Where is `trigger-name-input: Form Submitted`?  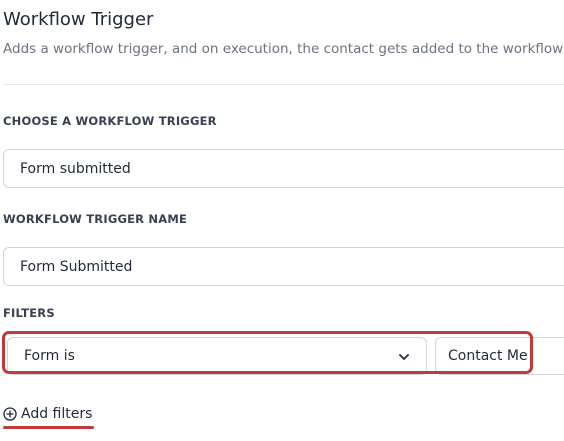 trigger-name-input: Form Submitted is located at coordinates (283, 266).